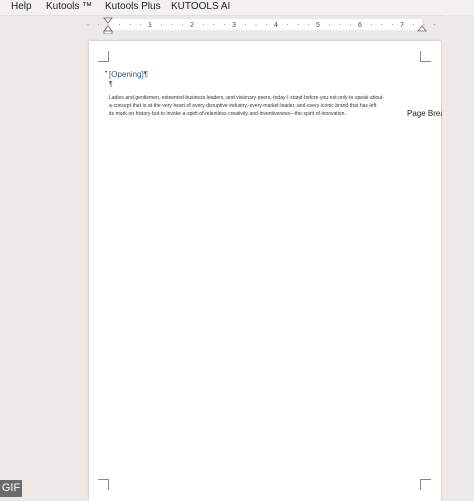  What do you see at coordinates (108, 32) in the screenshot?
I see `left-indent-marker` at bounding box center [108, 32].